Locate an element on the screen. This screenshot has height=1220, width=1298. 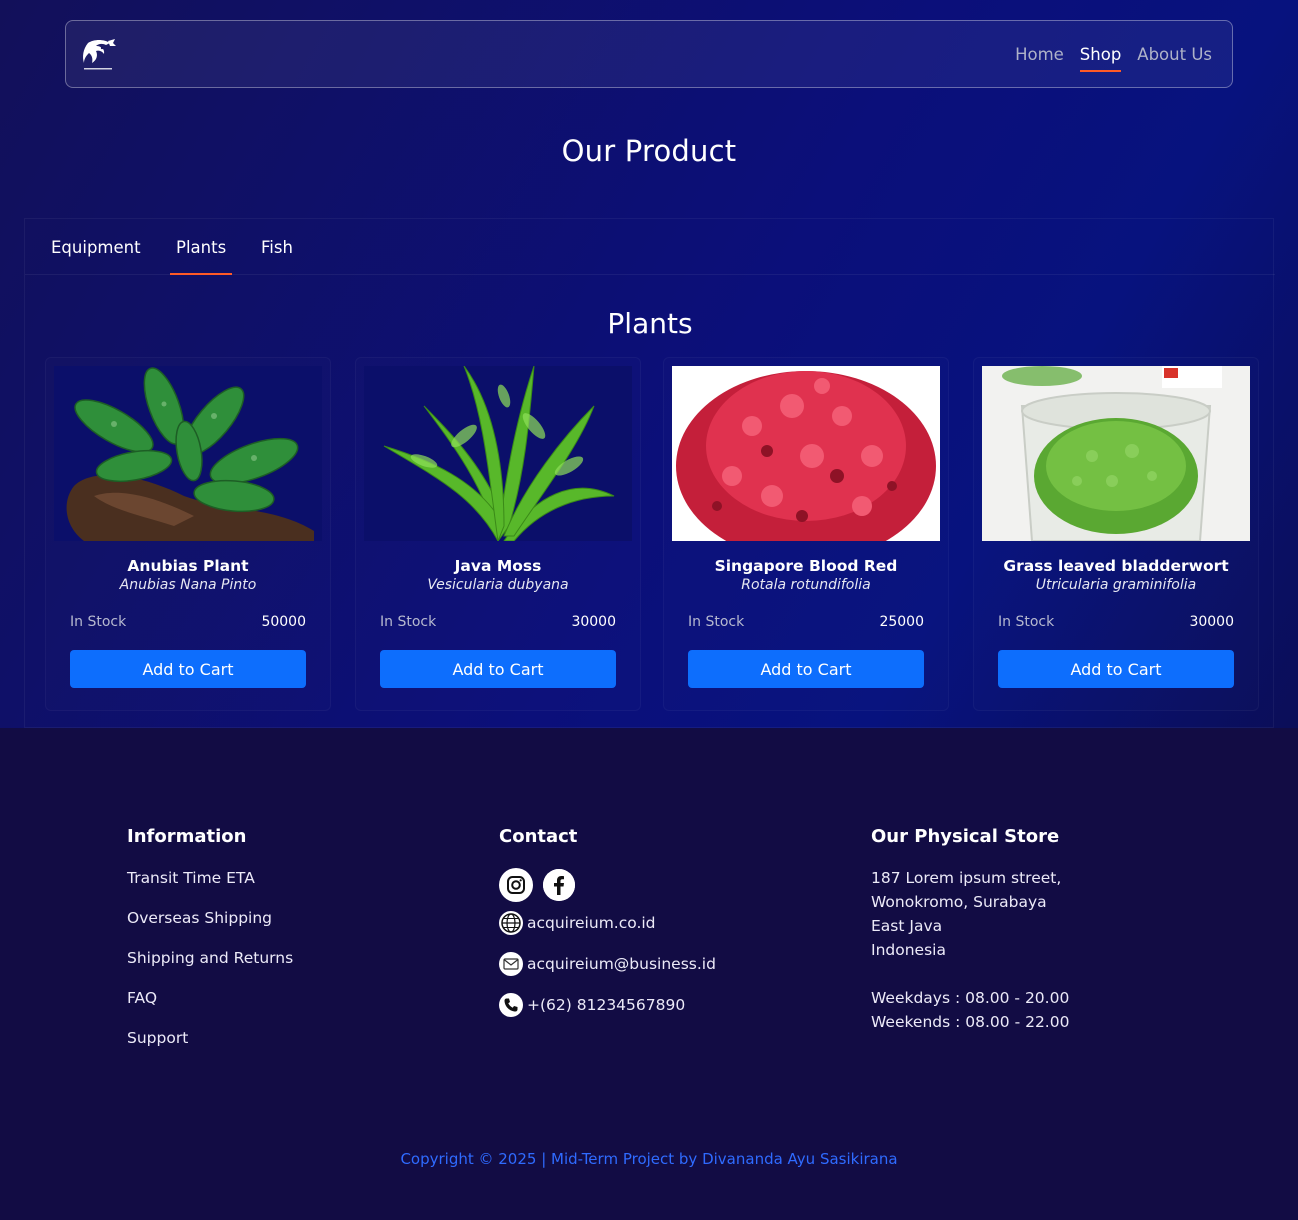
product-name: Singapore Blood Red is located at coordinates (806, 566).